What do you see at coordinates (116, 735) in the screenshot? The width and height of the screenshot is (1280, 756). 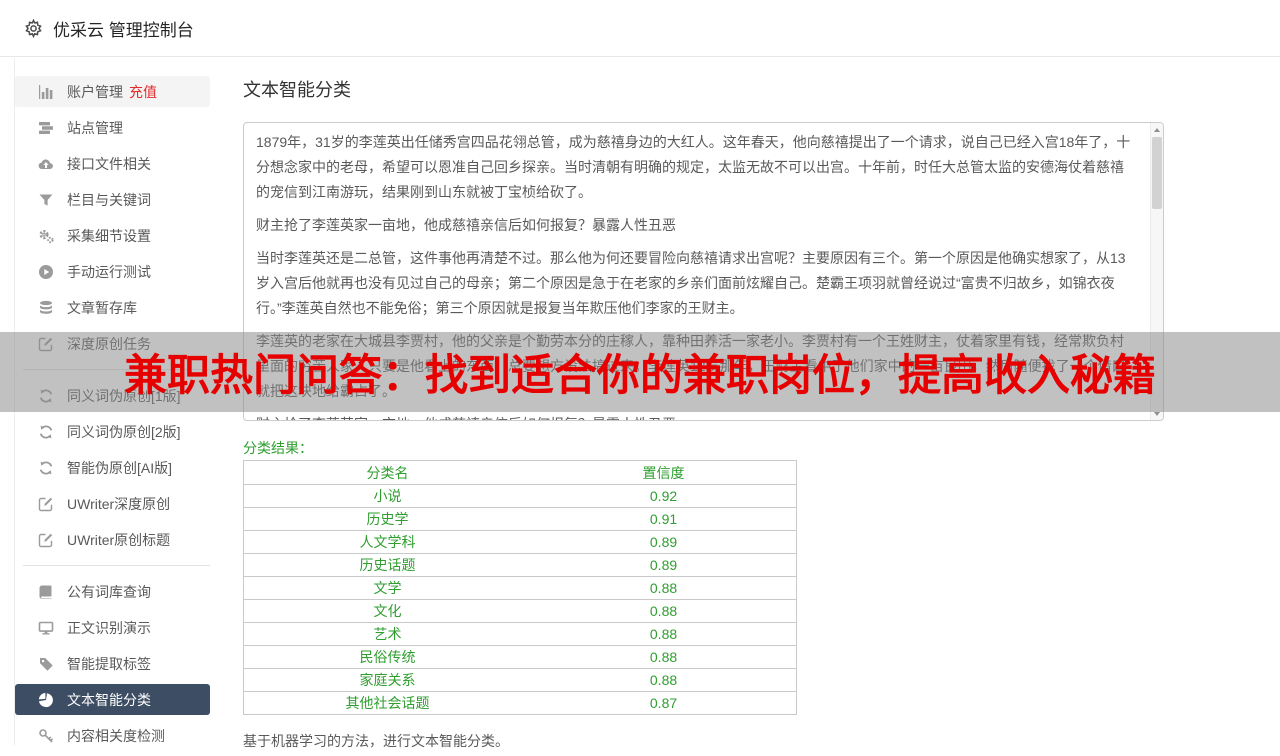 I see `sidebar-item-label: 内容相关度检测` at bounding box center [116, 735].